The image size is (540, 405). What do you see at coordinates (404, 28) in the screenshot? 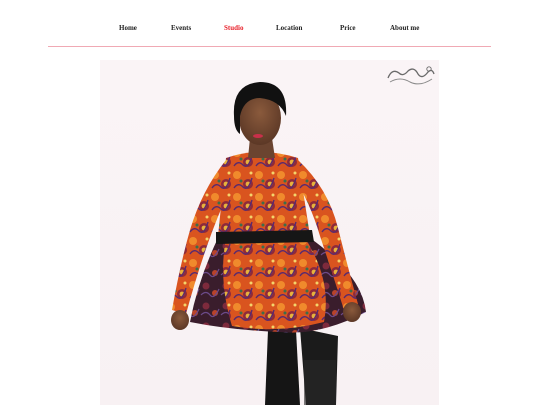
I see `nav-link-about-me: About me` at bounding box center [404, 28].